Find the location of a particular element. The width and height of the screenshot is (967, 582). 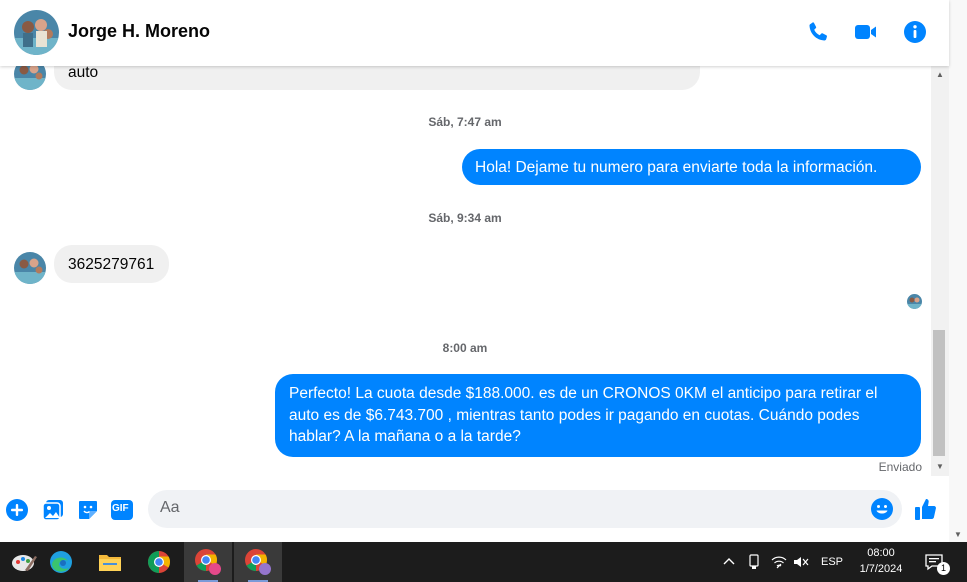

attach-photo-button is located at coordinates (53, 510).